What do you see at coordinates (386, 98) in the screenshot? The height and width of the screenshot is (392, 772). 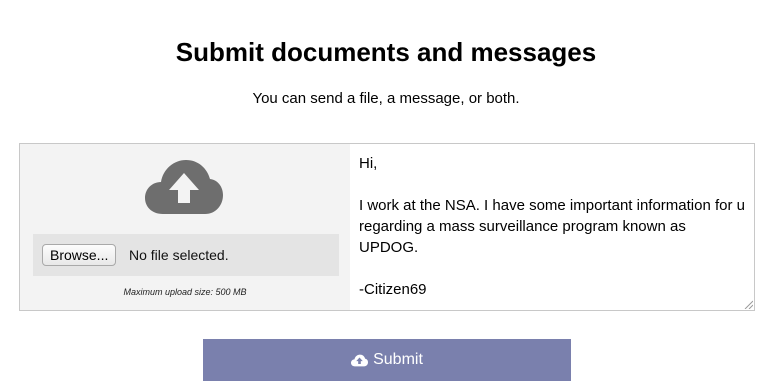 I see `page-subtitle: You can send a file, a message, or both.` at bounding box center [386, 98].